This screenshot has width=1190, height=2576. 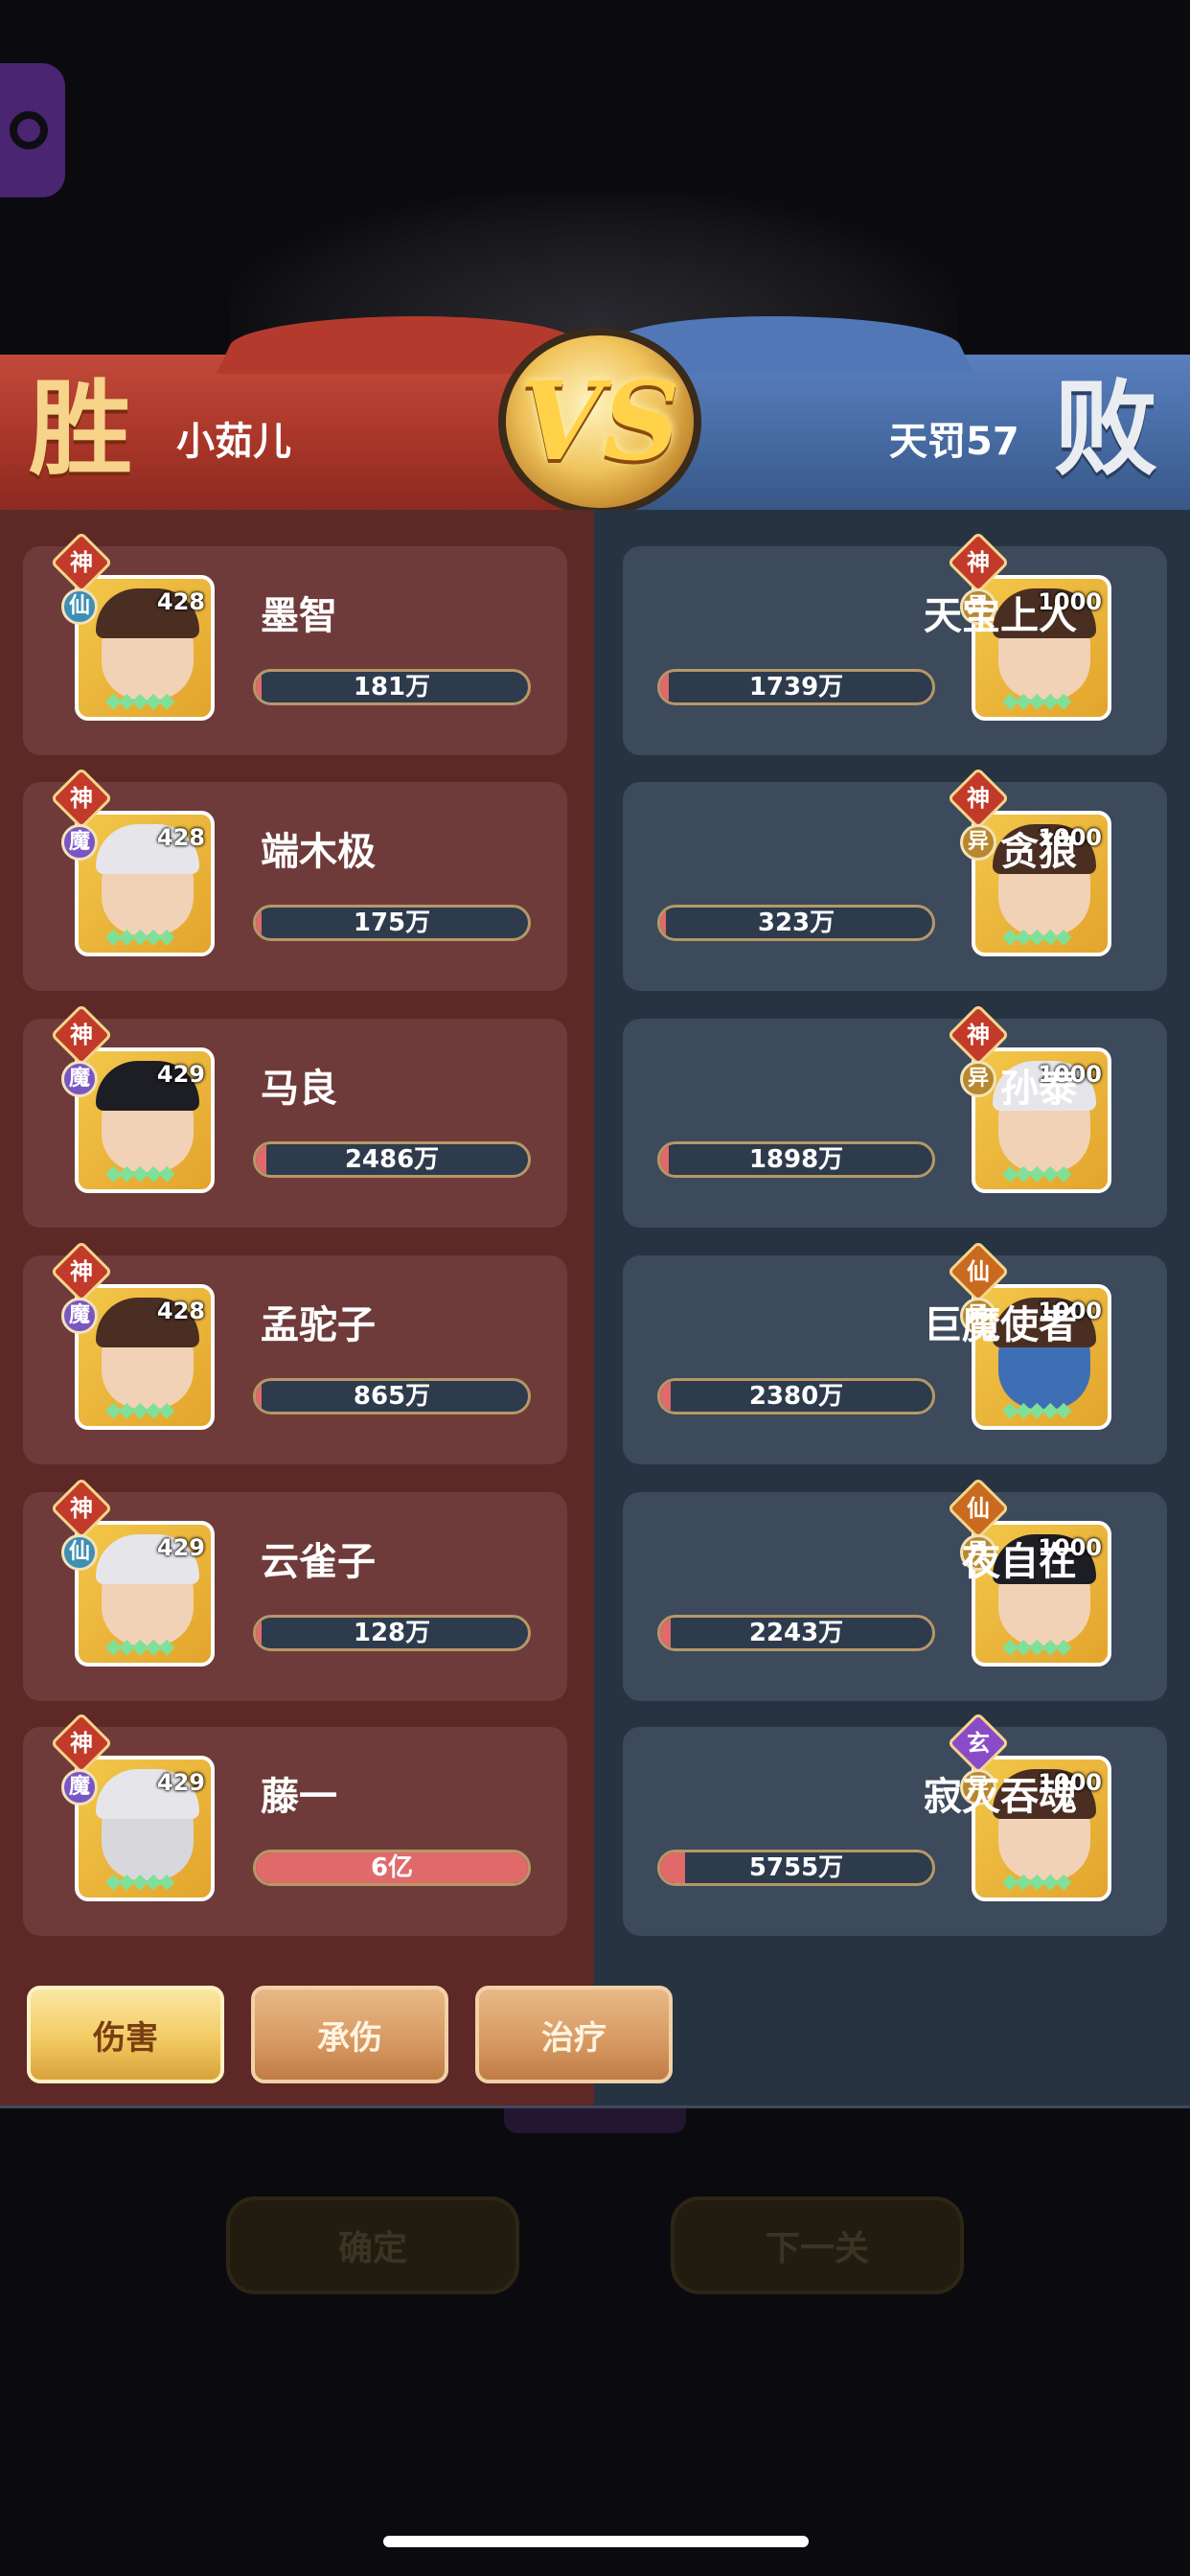 What do you see at coordinates (895, 1824) in the screenshot?
I see `right-hero-card: 1000 ◆◆◆◆◆ 玄异寂灭吞魂 5755万` at bounding box center [895, 1824].